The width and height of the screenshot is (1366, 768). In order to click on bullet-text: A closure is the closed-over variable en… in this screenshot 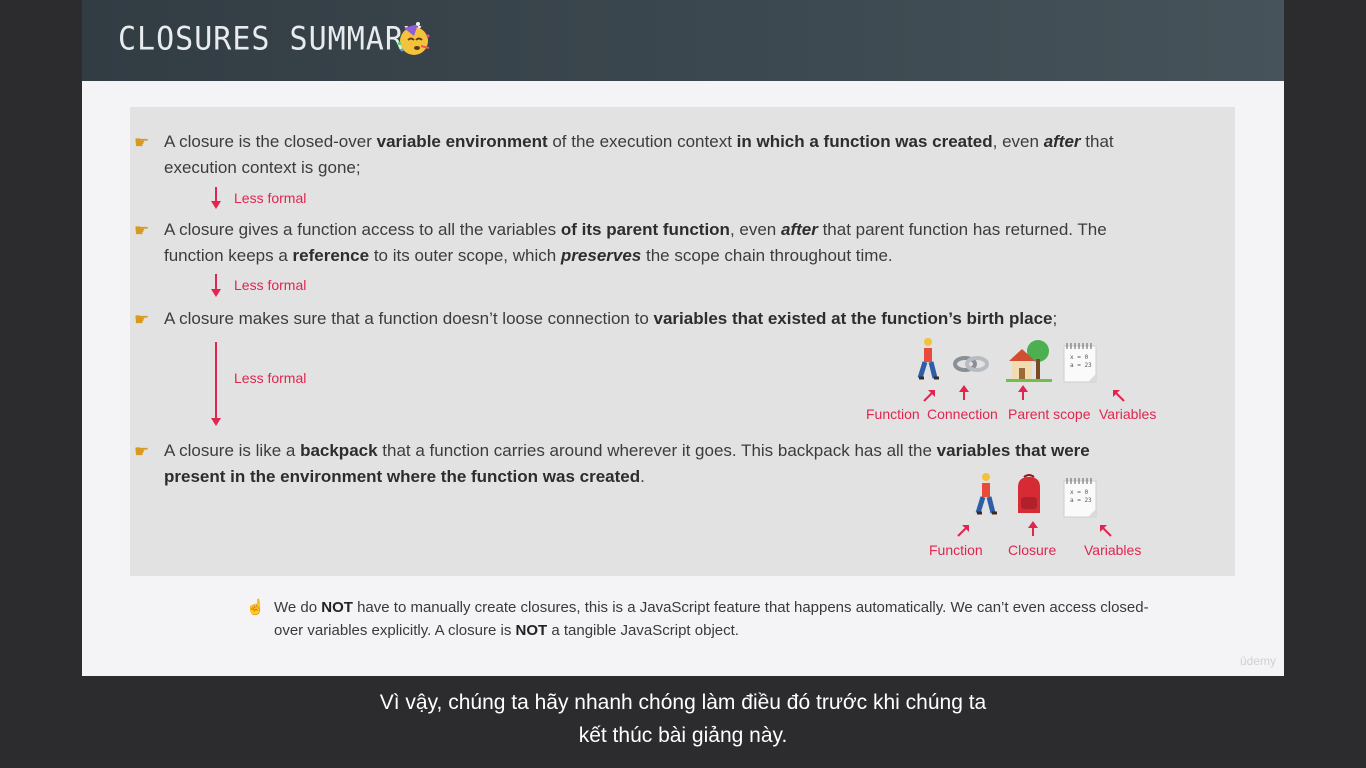, I will do `click(639, 154)`.